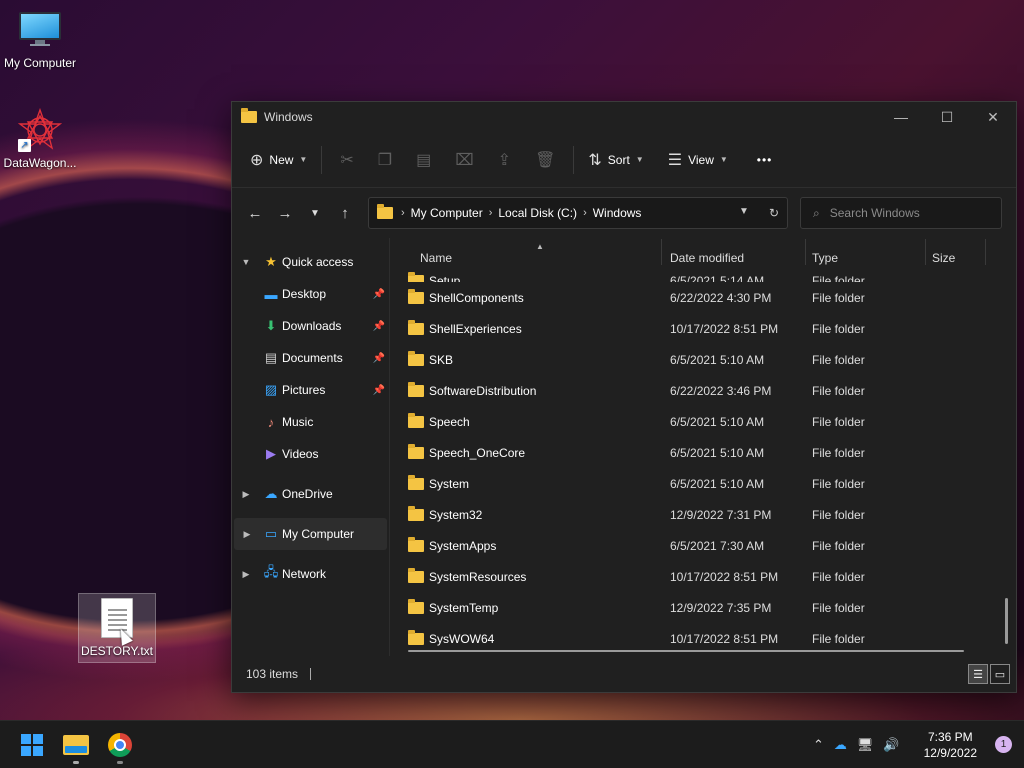  What do you see at coordinates (950, 745) in the screenshot?
I see `clock: 7:36 PM 12/9/2022` at bounding box center [950, 745].